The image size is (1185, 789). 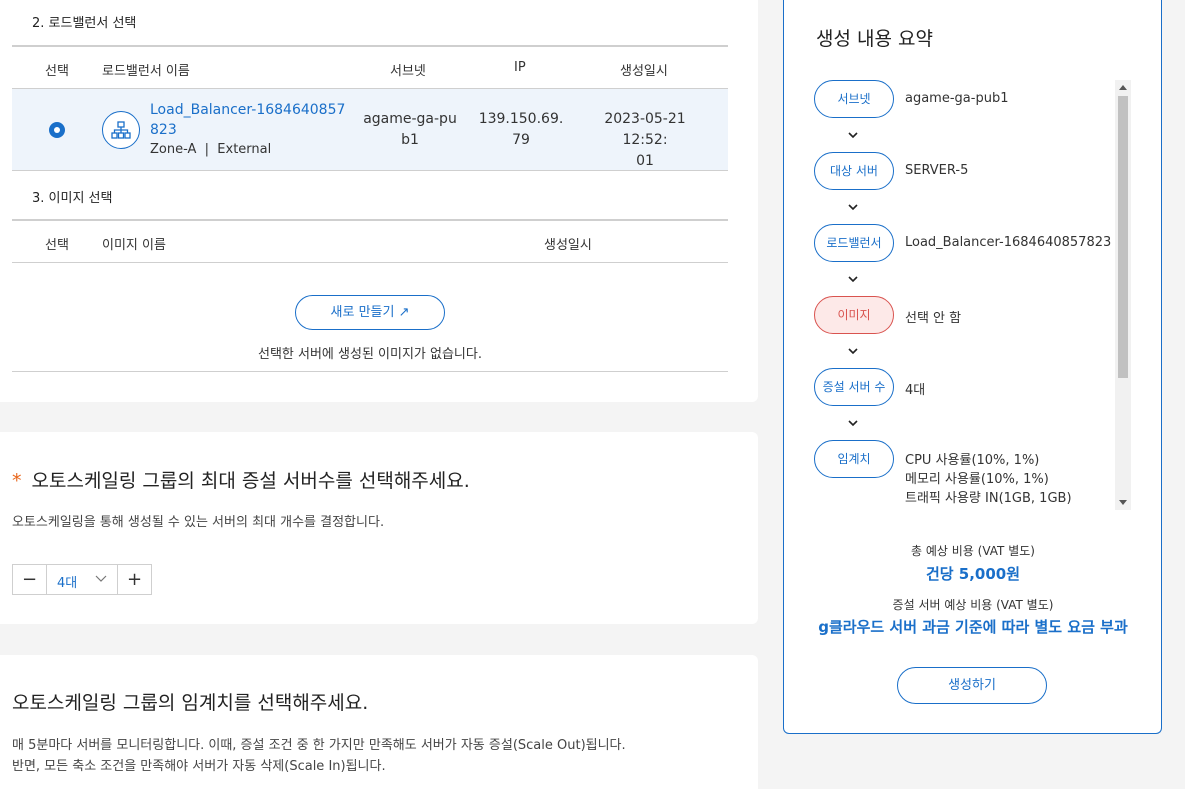 What do you see at coordinates (854, 171) in the screenshot?
I see `summary-label-server: 대상 서버` at bounding box center [854, 171].